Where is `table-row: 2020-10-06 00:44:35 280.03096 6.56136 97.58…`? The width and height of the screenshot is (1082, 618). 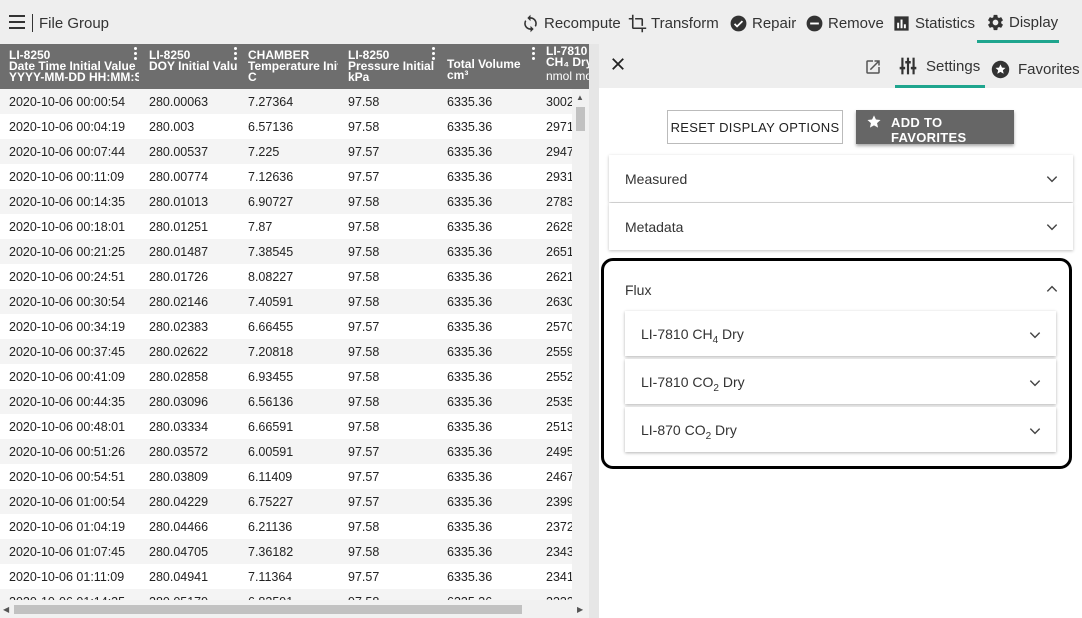
table-row: 2020-10-06 00:44:35 280.03096 6.56136 97.58… is located at coordinates (286, 401).